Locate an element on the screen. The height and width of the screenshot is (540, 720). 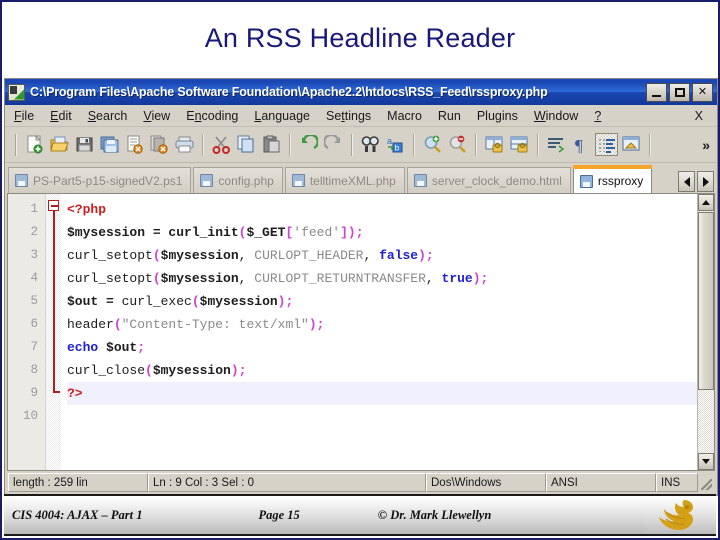
status-insert-mode: INS is located at coordinates (677, 482).